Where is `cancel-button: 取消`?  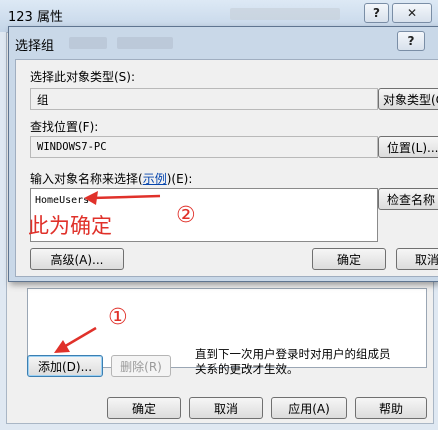 cancel-button: 取消 is located at coordinates (226, 408).